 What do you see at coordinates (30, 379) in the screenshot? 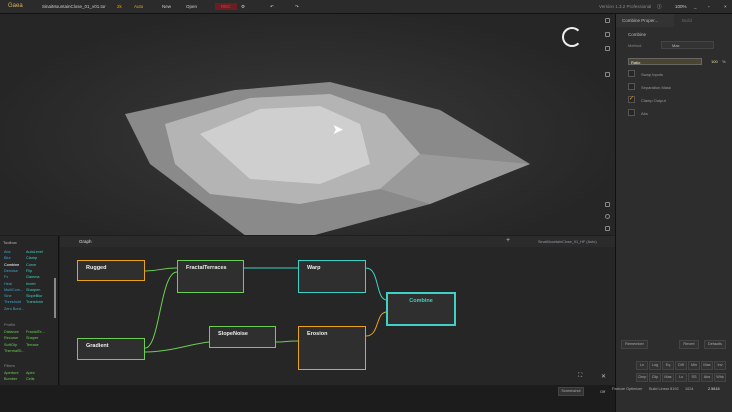
I see `toolbox-item: Cells` at bounding box center [30, 379].